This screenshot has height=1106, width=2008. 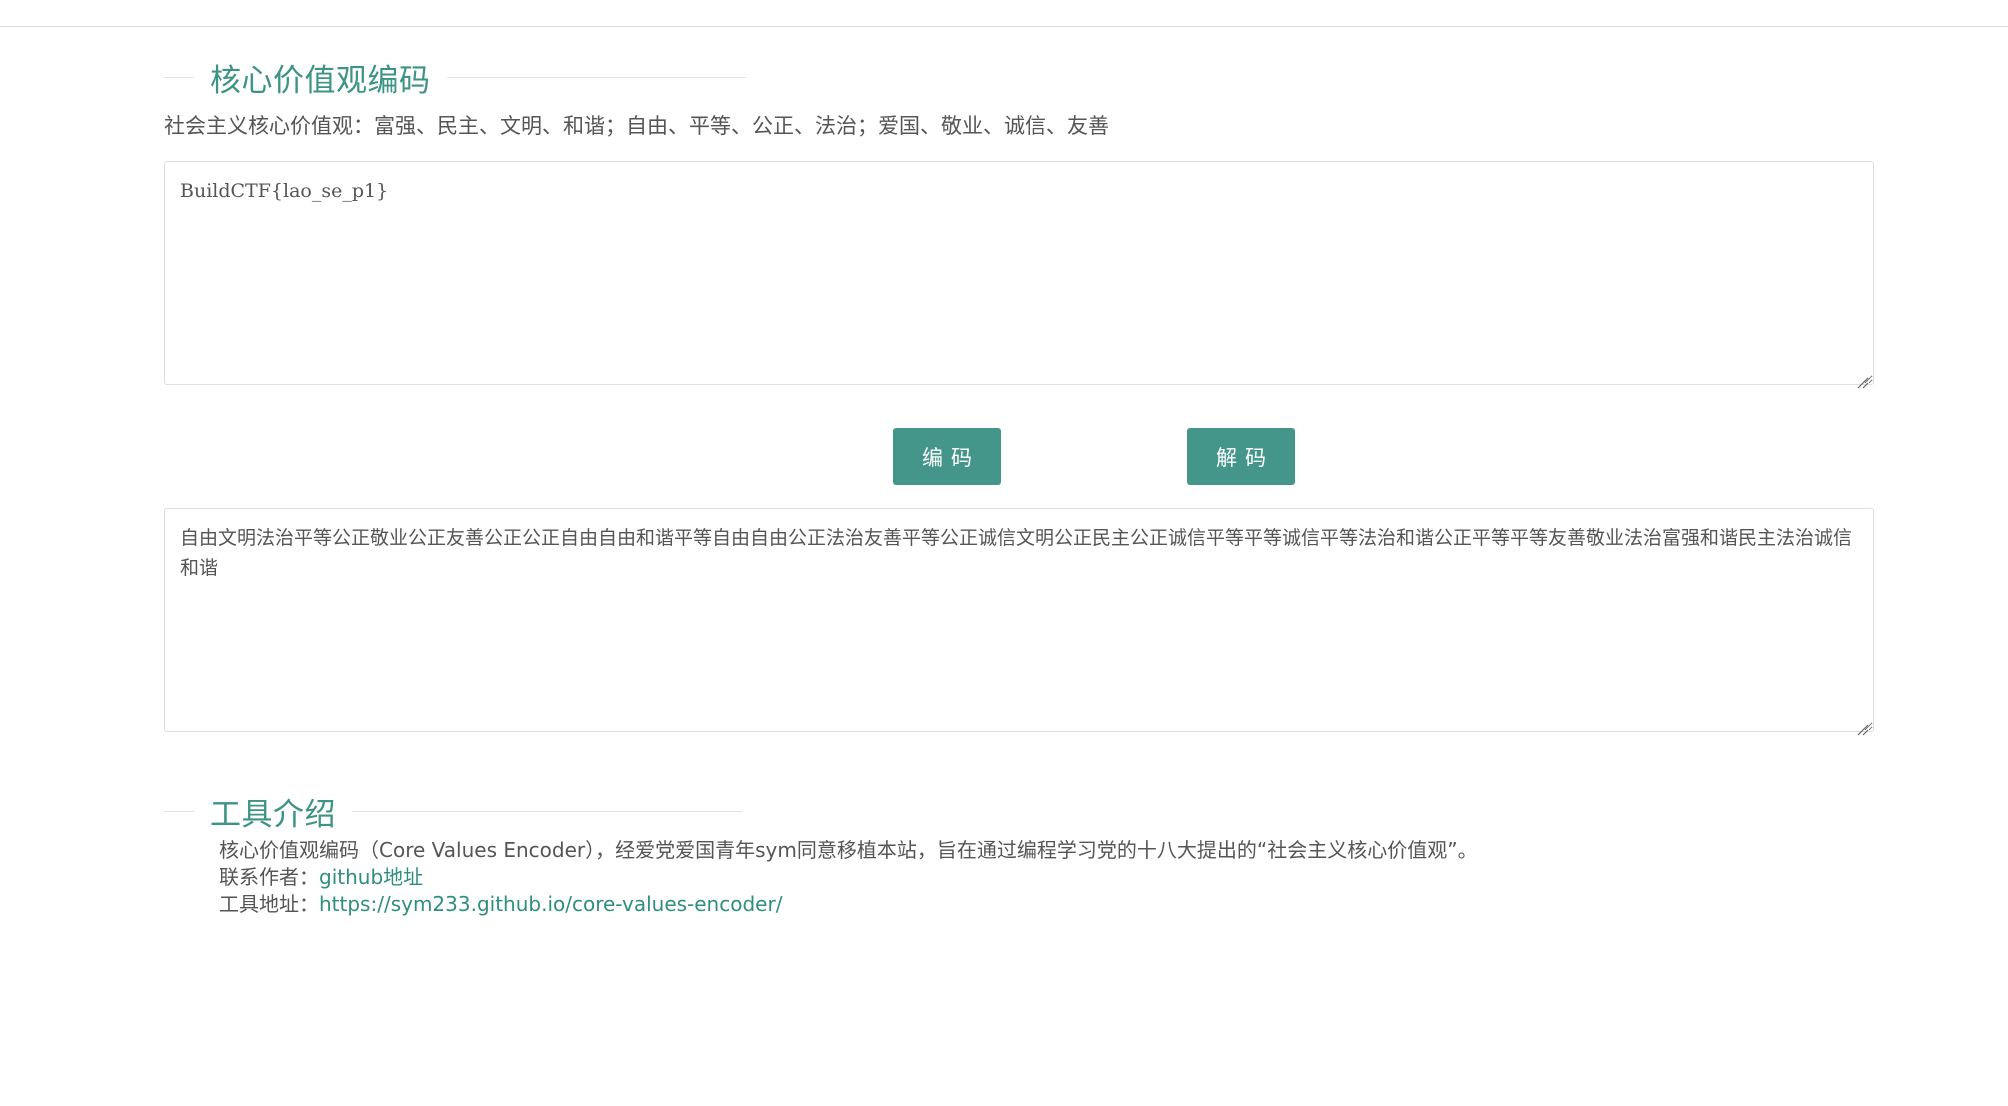 What do you see at coordinates (1004, 26) in the screenshot?
I see `top-divider` at bounding box center [1004, 26].